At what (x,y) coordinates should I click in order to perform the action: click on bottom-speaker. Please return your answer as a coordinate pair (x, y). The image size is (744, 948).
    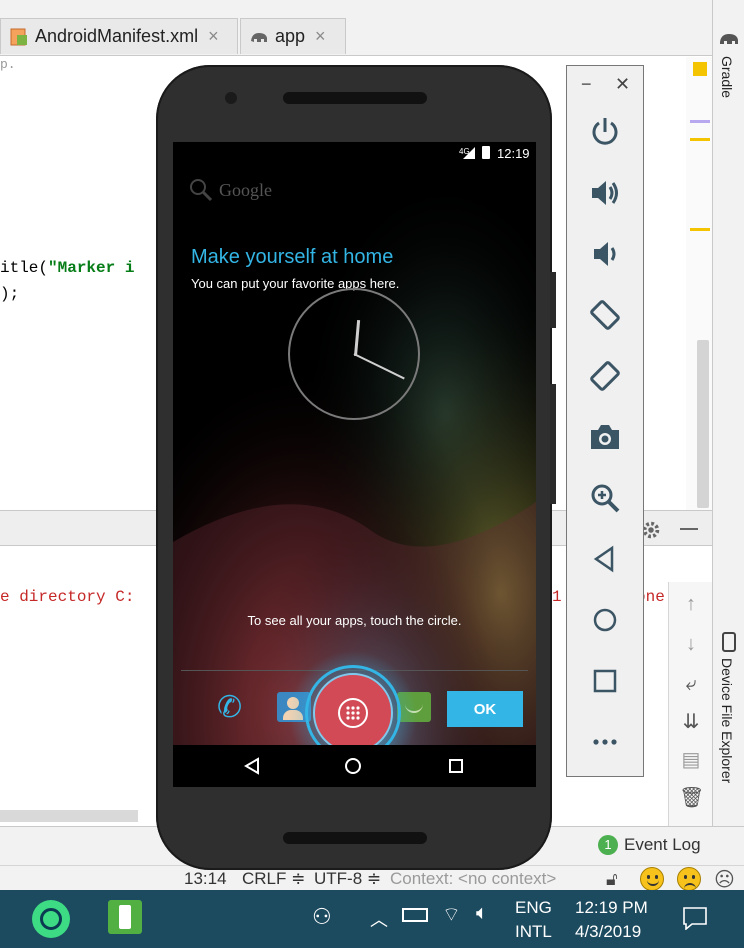
    Looking at the image, I should click on (355, 838).